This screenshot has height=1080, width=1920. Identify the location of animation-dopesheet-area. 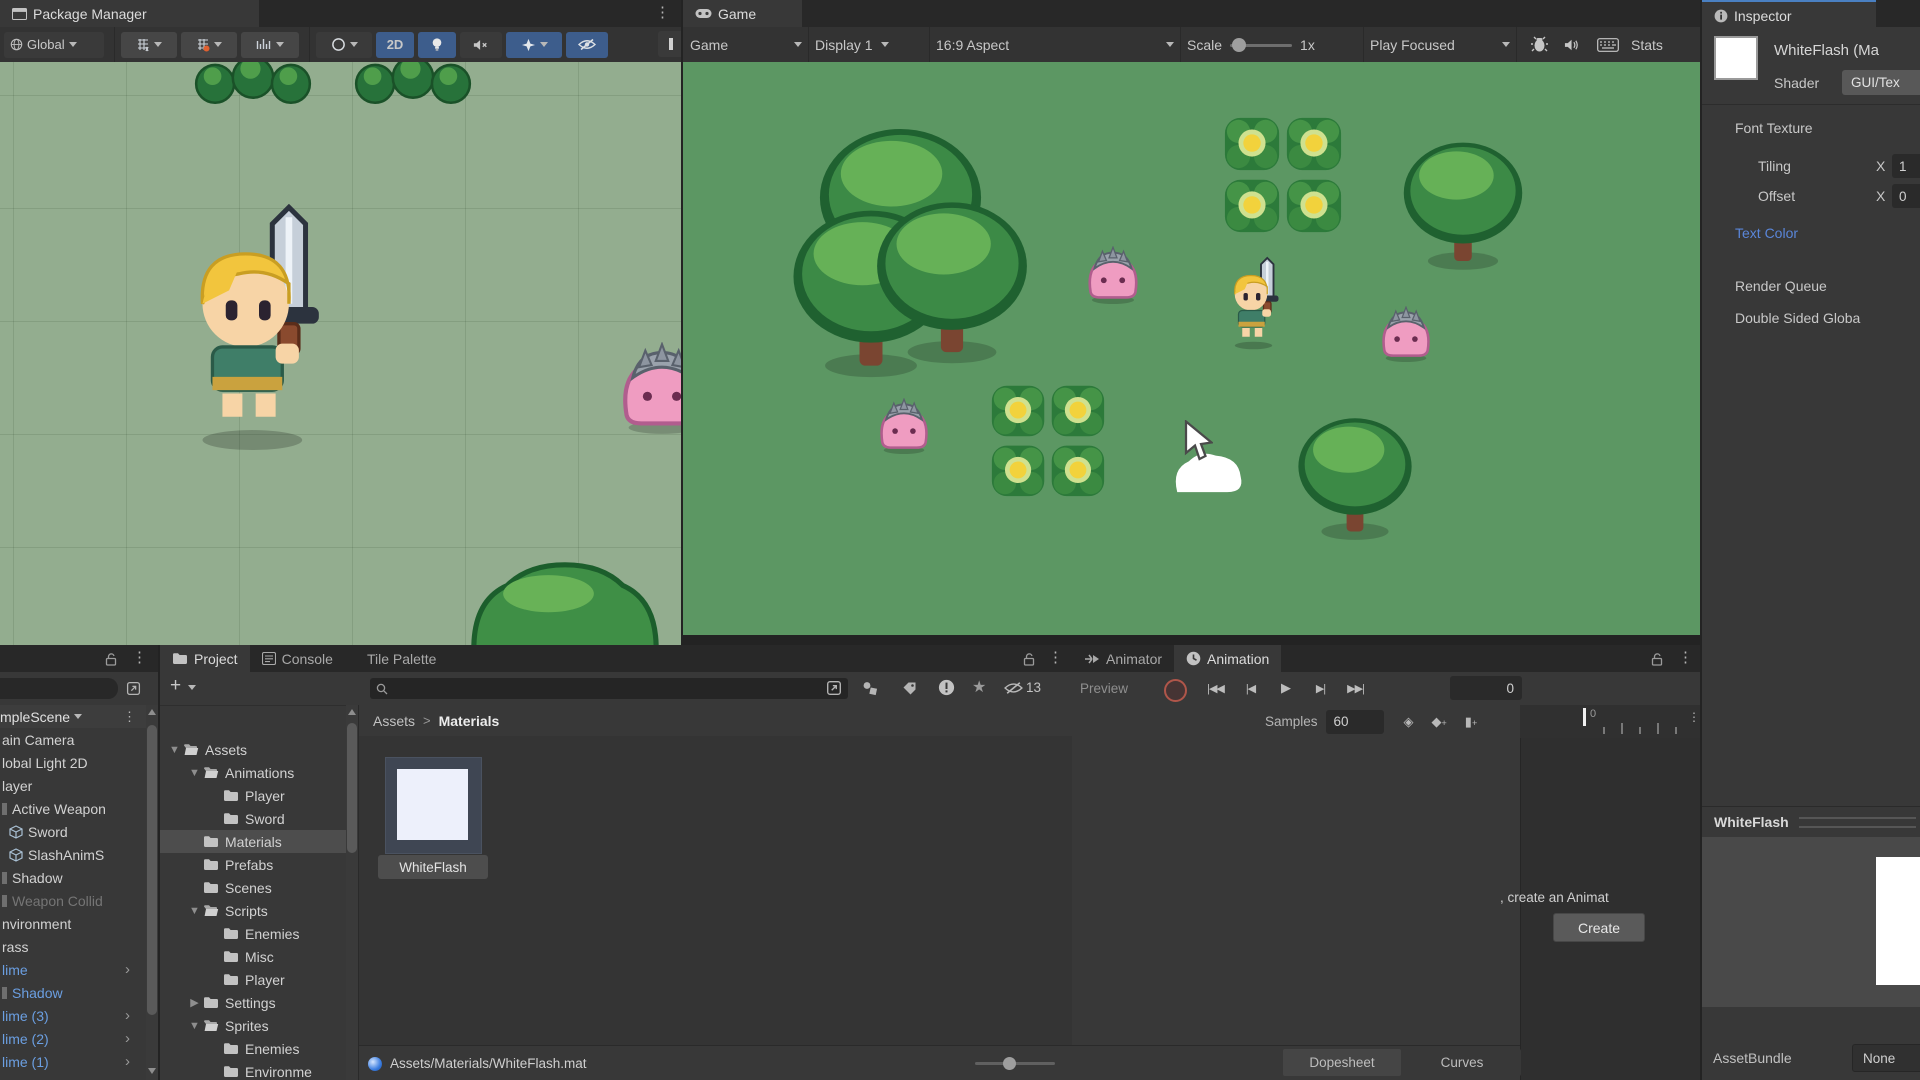
(1611, 909).